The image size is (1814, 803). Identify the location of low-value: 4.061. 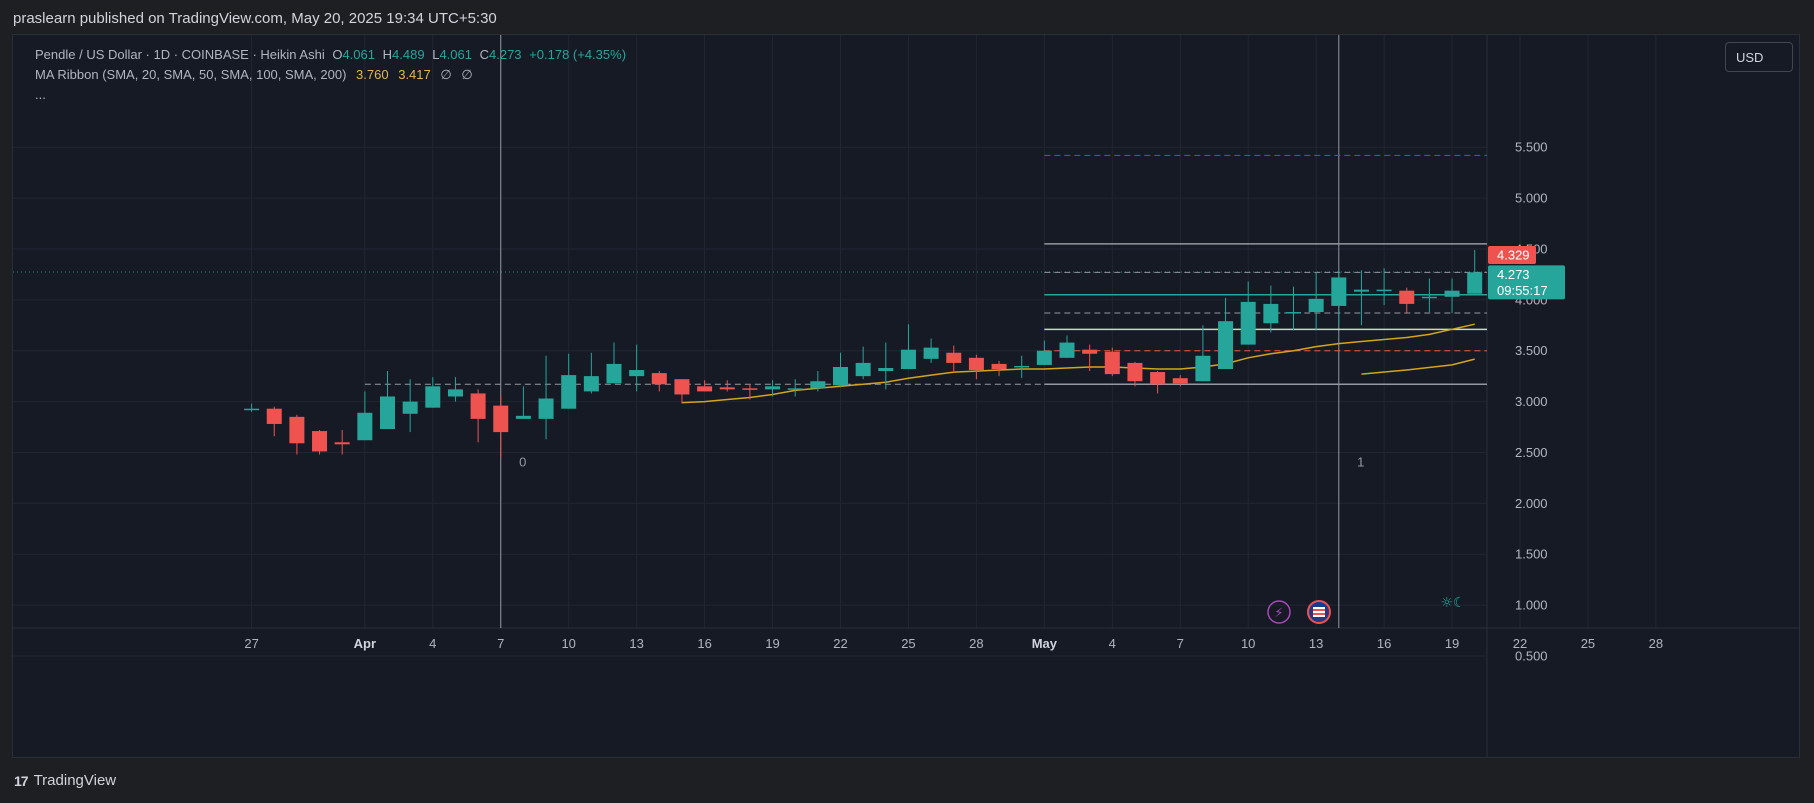
(455, 54).